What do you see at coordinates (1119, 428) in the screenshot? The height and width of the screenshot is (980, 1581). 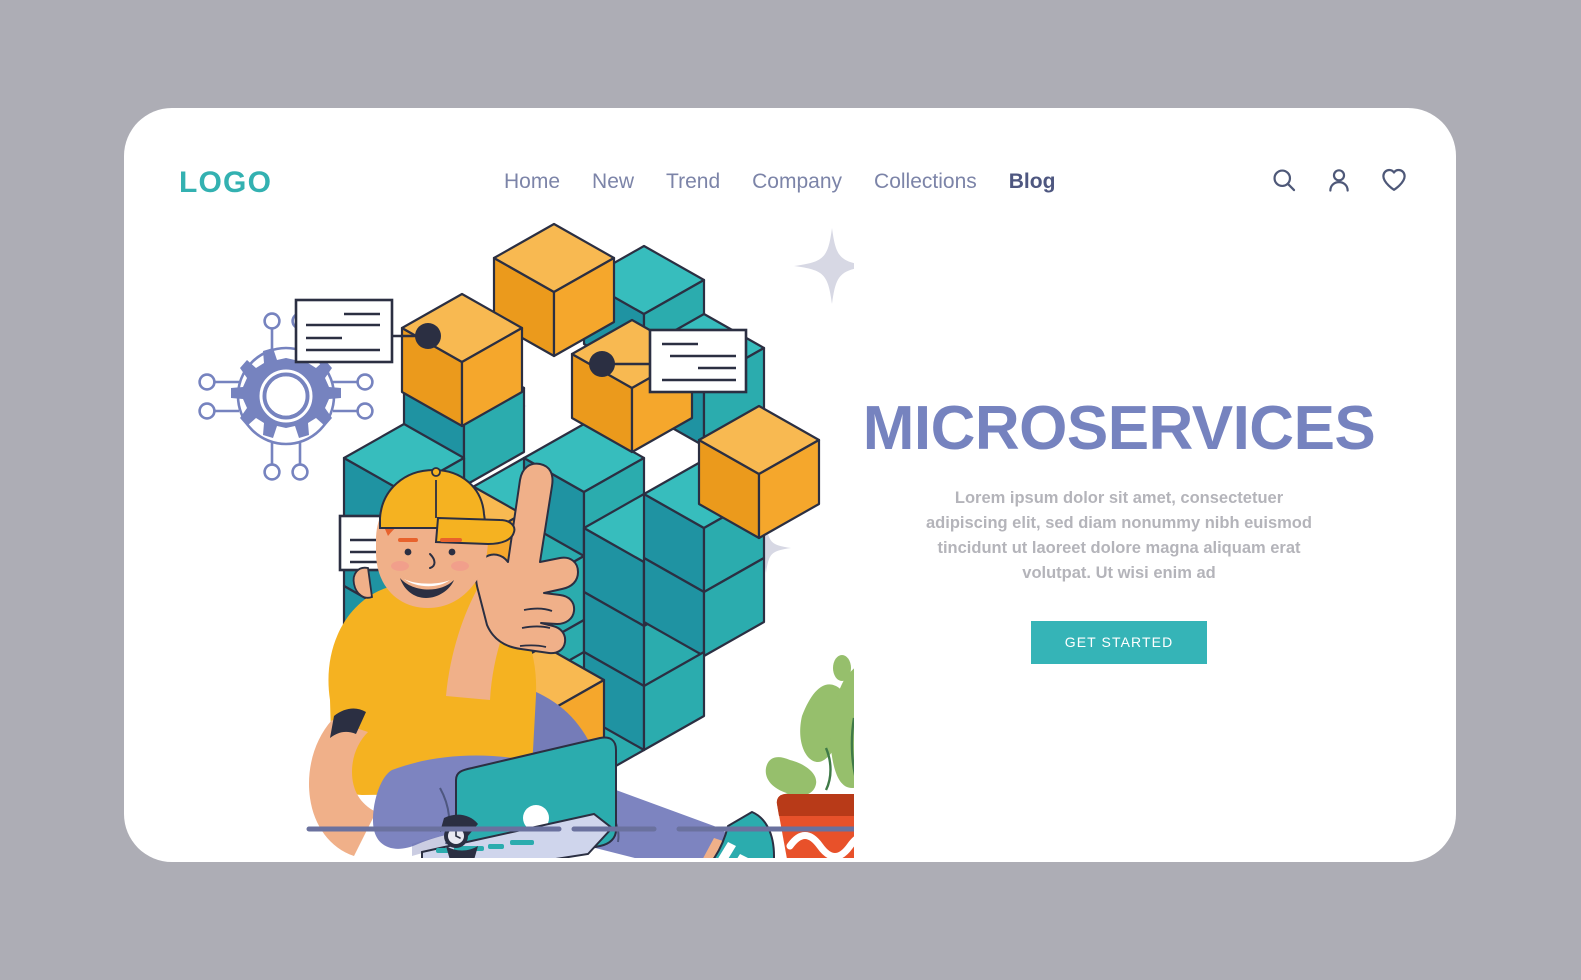 I see `page-title: MICROSERVICES` at bounding box center [1119, 428].